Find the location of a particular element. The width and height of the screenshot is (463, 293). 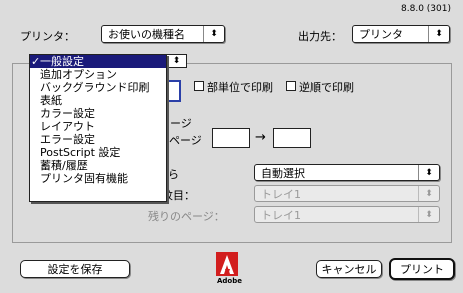

menu-item: エラー設定 is located at coordinates (98, 139).